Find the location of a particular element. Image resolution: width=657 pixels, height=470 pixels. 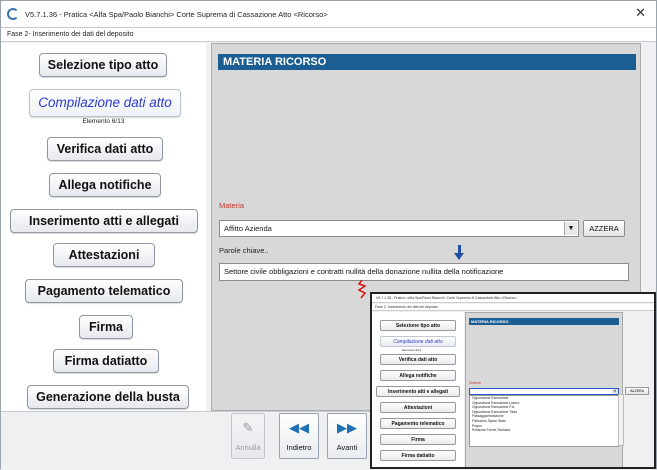

indietro-label: Indietro is located at coordinates (299, 447).